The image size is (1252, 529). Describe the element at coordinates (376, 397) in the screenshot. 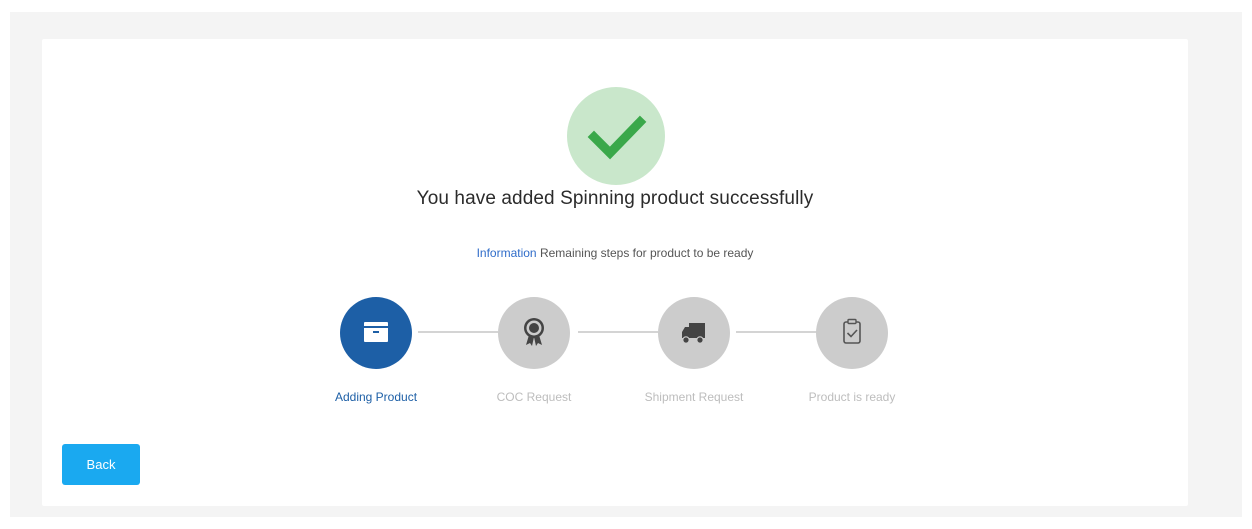

I see `step-label-adding-product: Adding Product` at that location.